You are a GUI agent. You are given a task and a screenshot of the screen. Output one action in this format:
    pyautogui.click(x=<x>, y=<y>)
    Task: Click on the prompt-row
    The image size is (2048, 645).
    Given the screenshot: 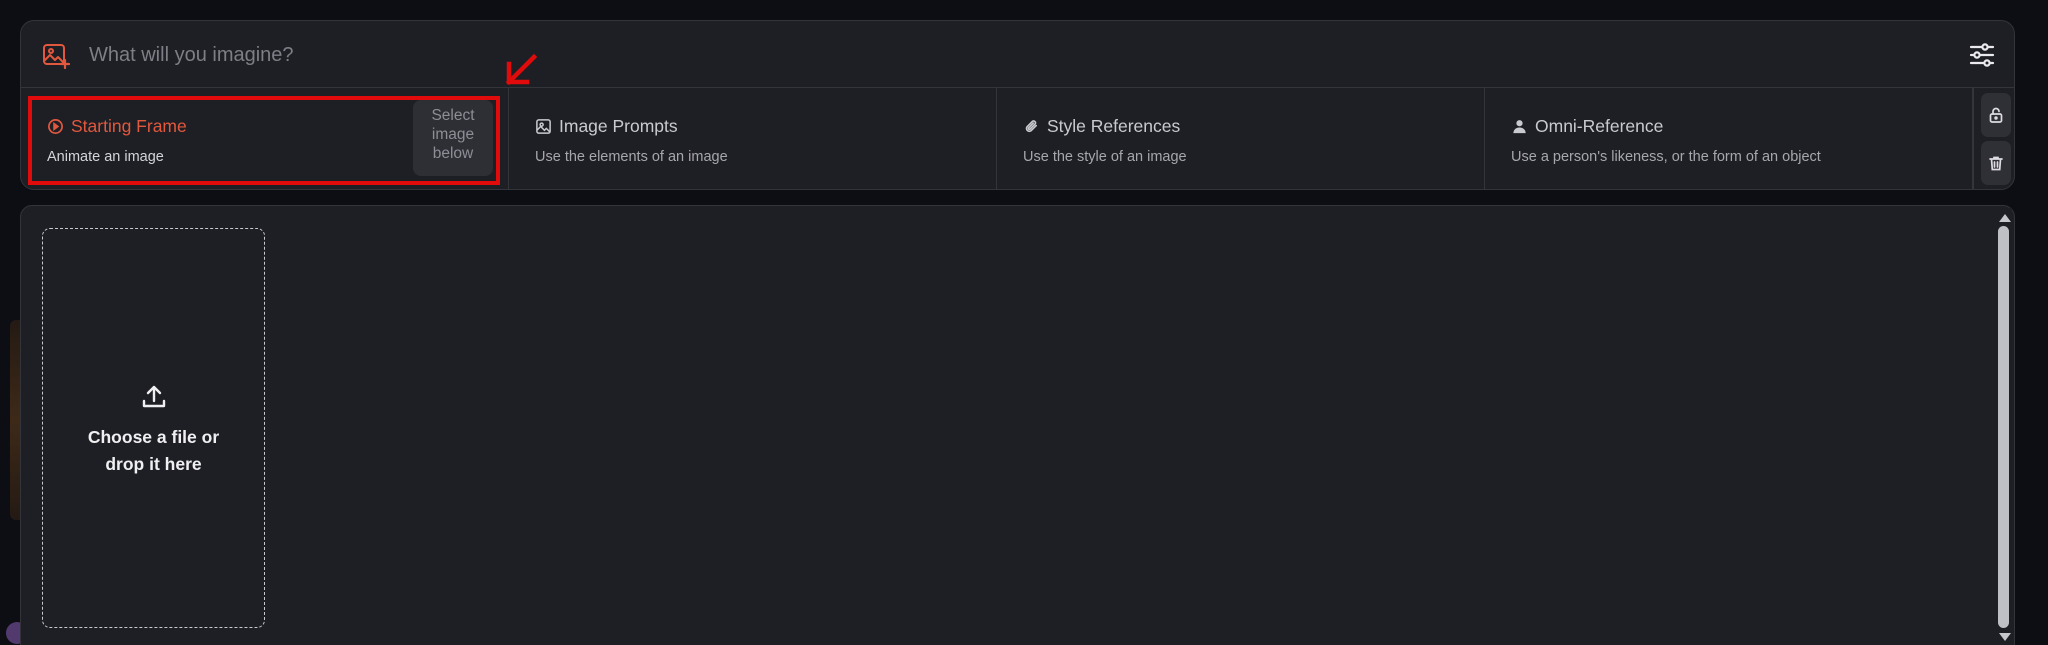 What is the action you would take?
    pyautogui.click(x=1017, y=54)
    